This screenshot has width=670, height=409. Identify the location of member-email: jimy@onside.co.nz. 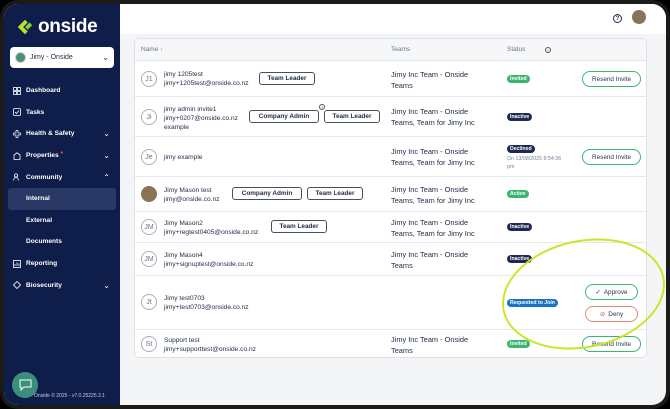
(191, 199).